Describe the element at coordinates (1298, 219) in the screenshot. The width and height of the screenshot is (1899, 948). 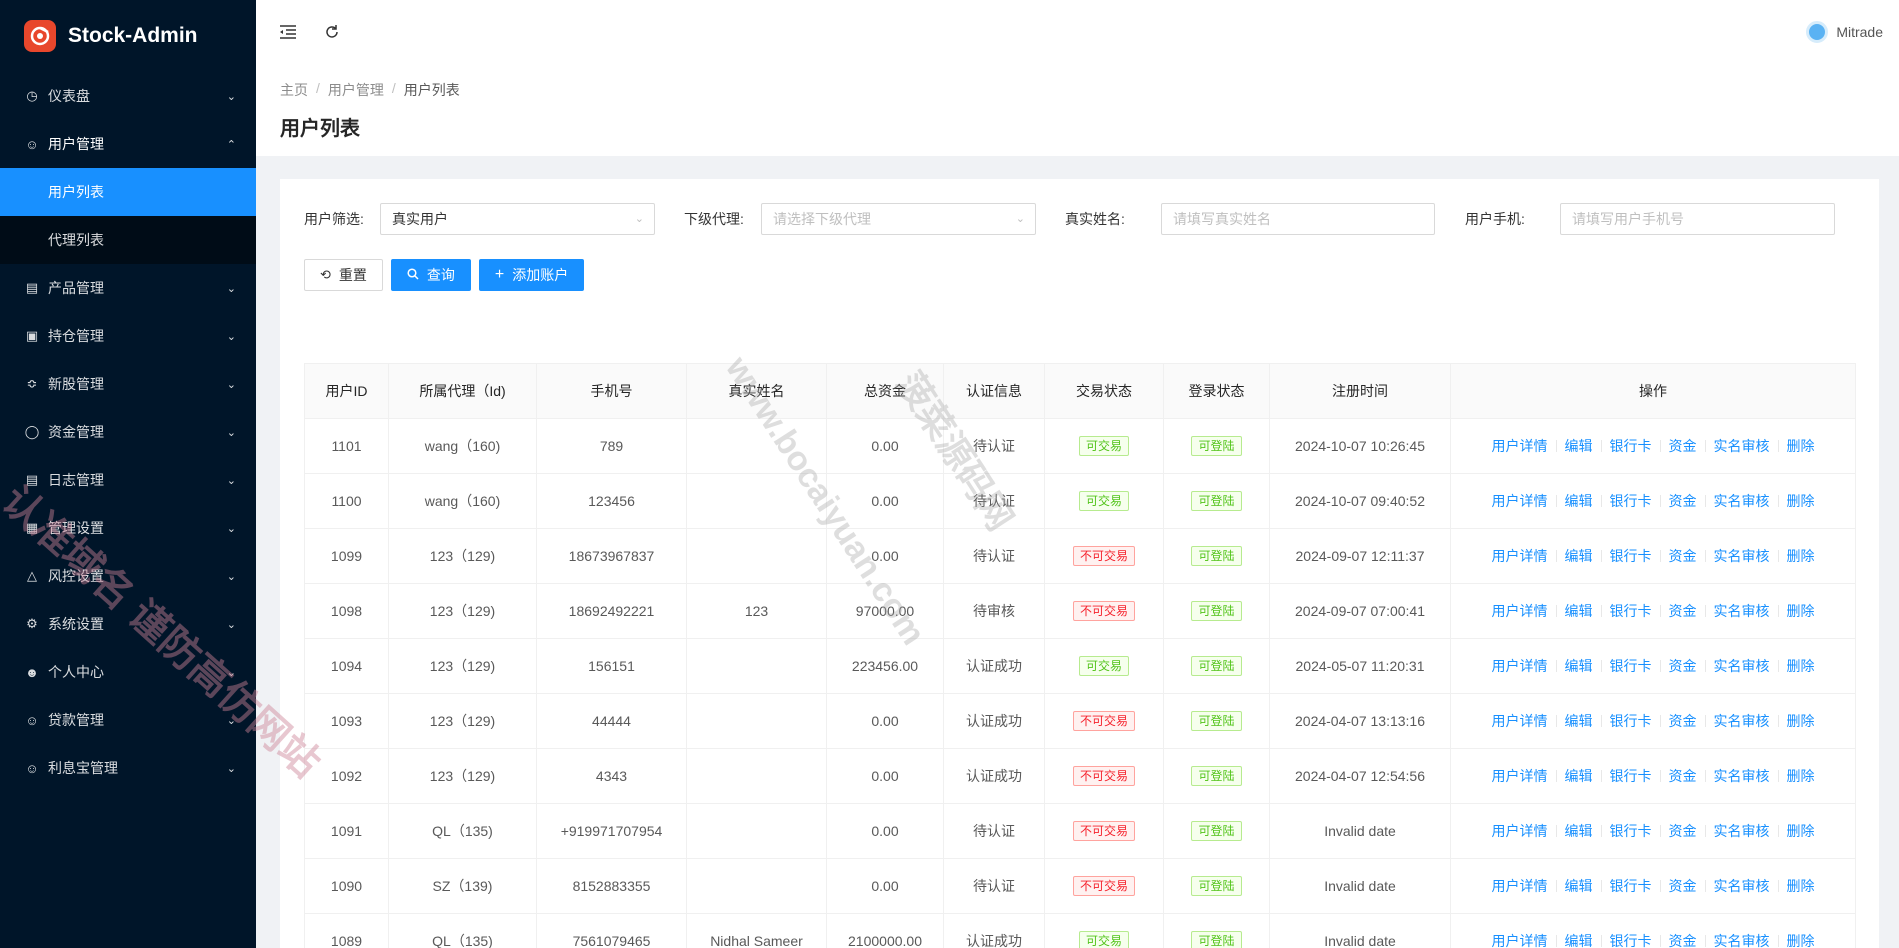
I see `realname-input: 请填写真实姓名` at that location.